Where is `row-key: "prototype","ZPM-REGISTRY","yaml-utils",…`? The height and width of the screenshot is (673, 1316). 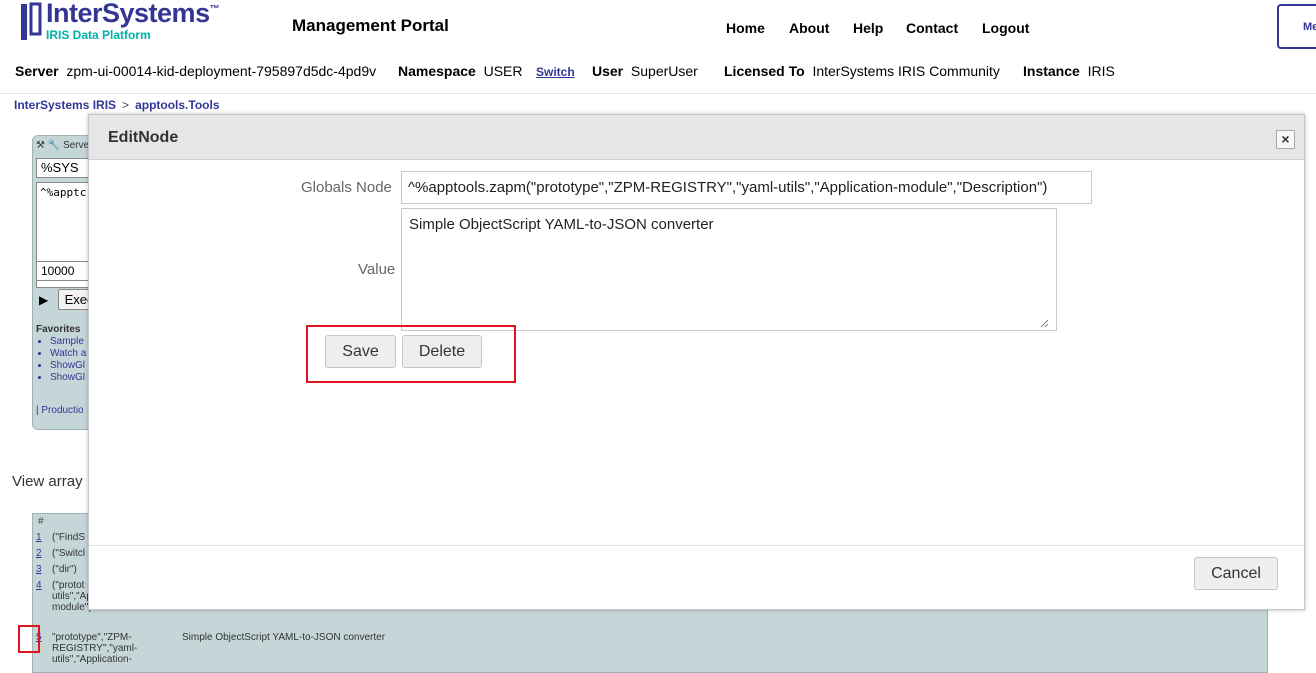 row-key: "prototype","ZPM-REGISTRY","yaml-utils",… is located at coordinates (95, 648).